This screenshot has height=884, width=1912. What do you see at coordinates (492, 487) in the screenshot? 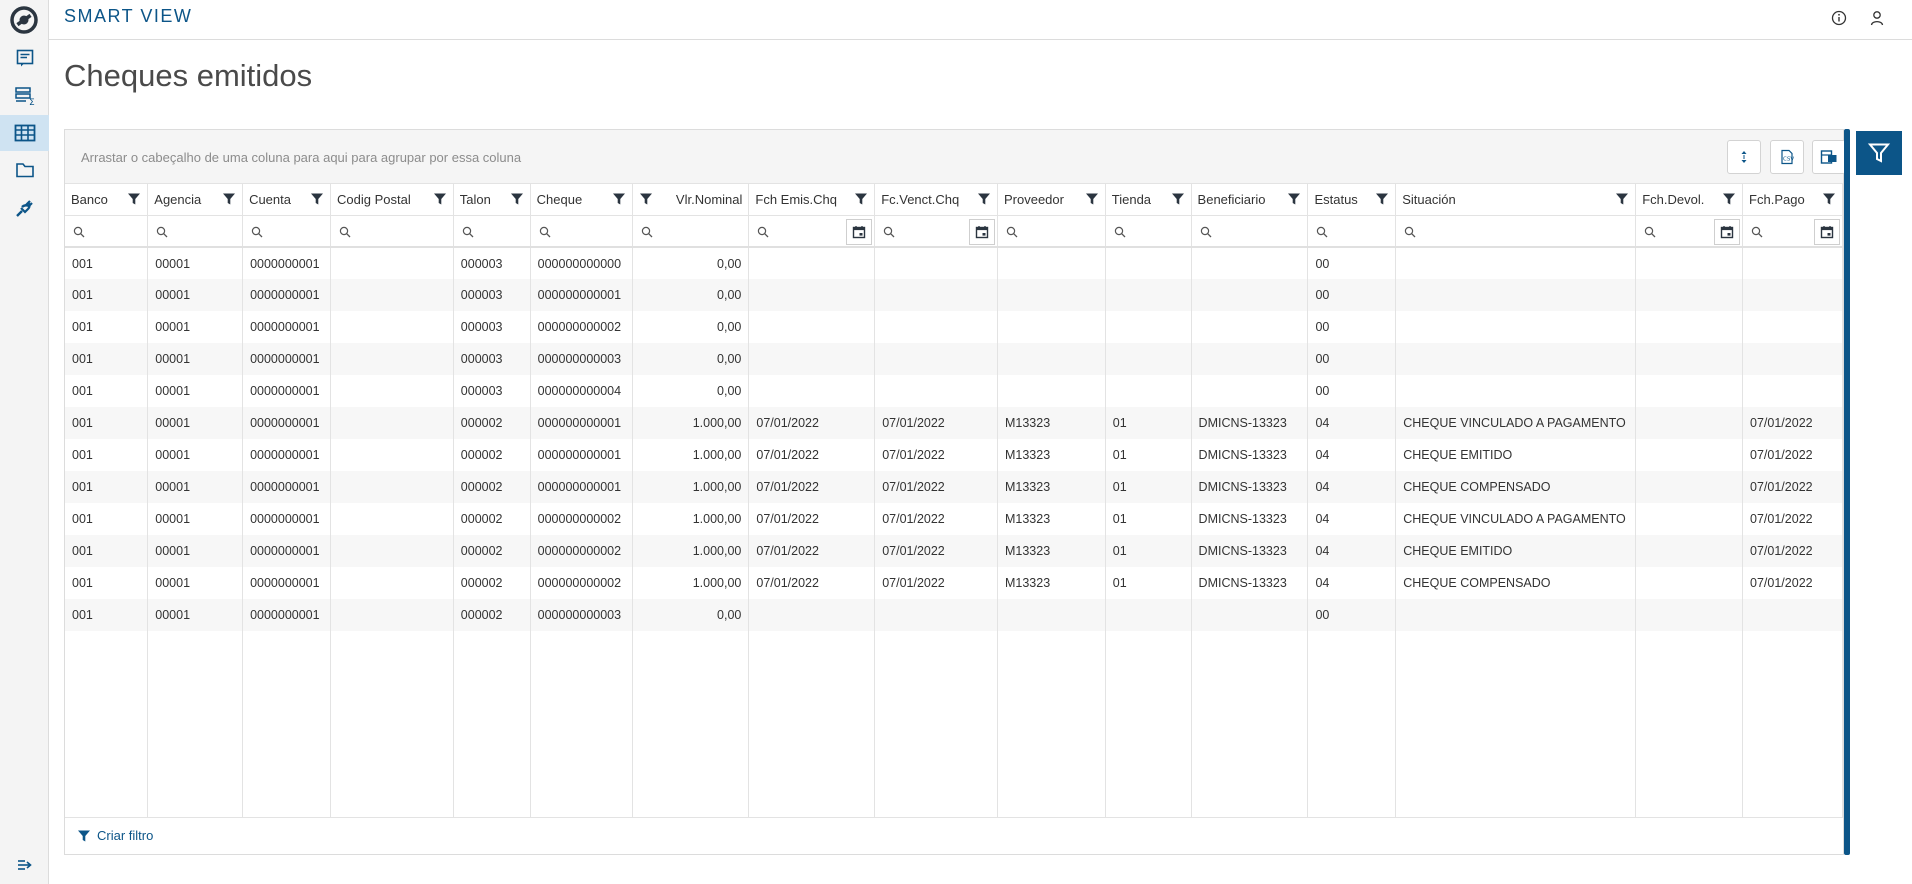
I see `table-cell: 000002` at bounding box center [492, 487].